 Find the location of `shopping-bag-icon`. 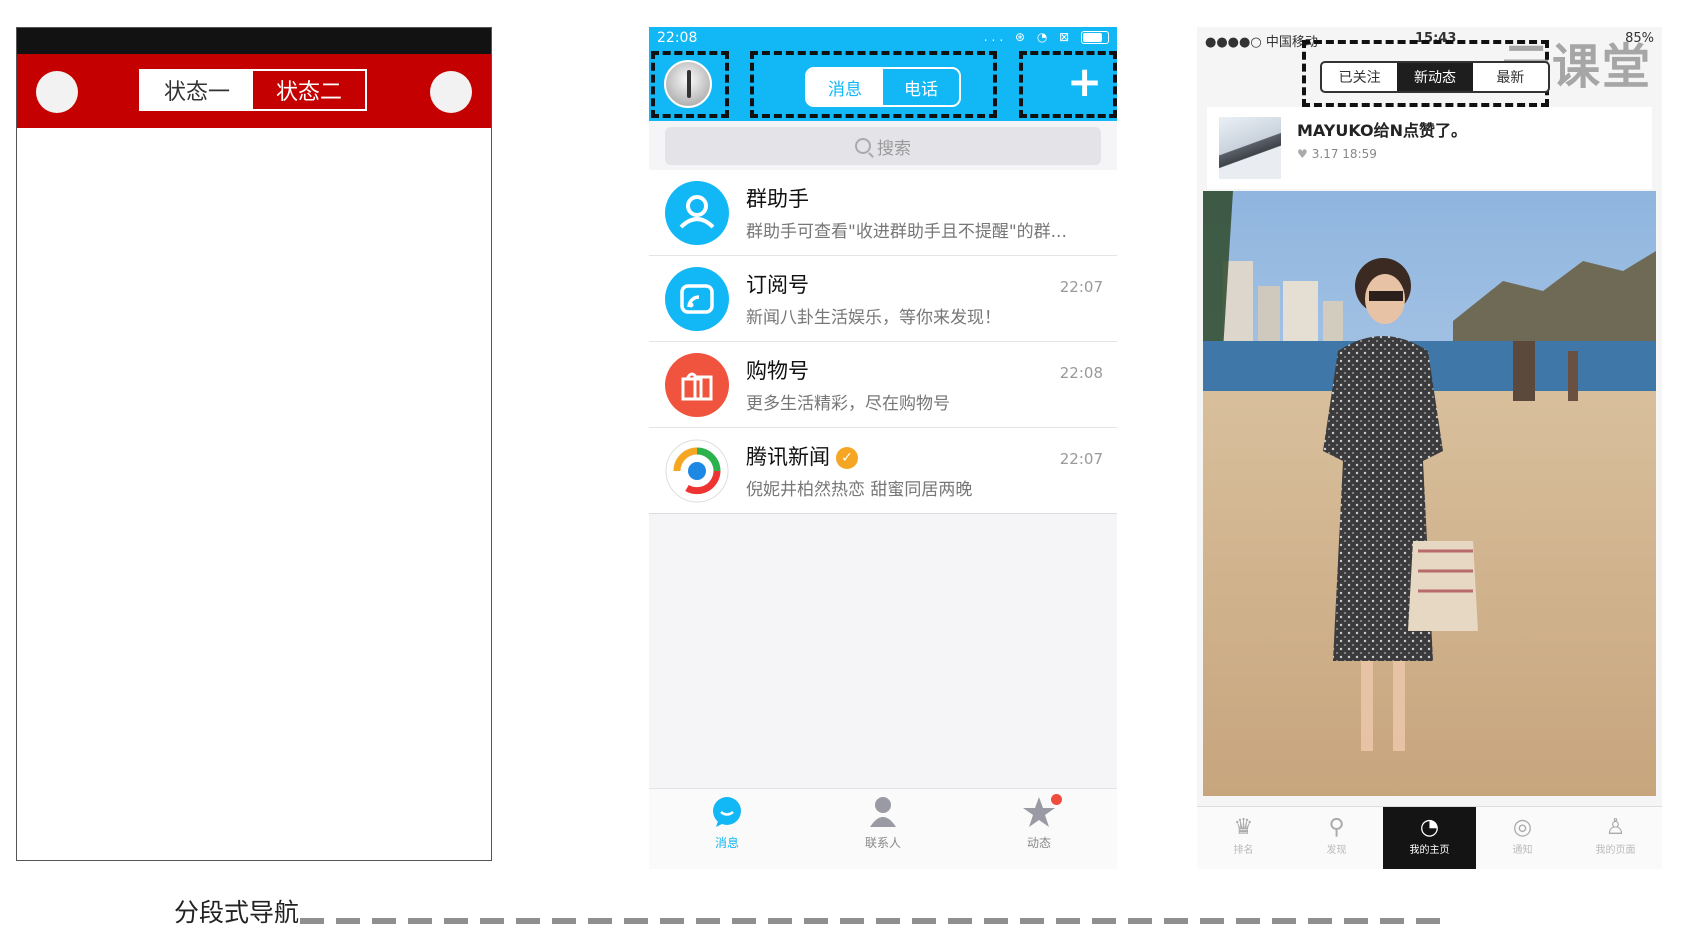

shopping-bag-icon is located at coordinates (697, 385).